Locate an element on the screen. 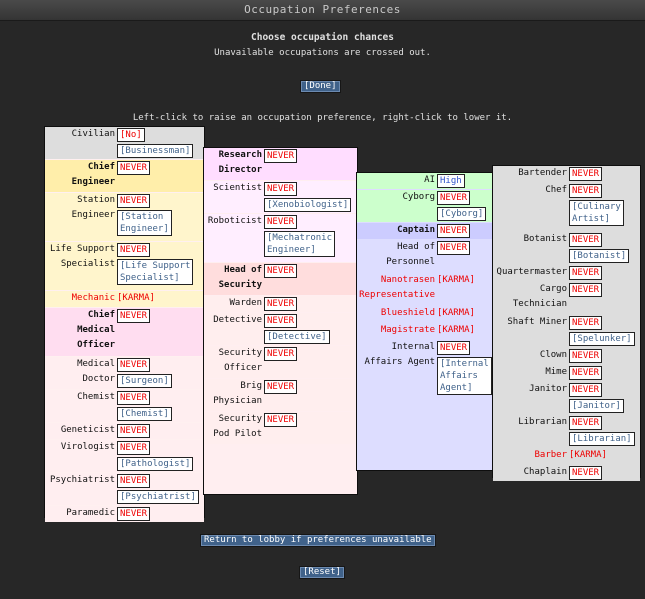 Image resolution: width=645 pixels, height=599 pixels. job-name: Quartermaster is located at coordinates (531, 272).